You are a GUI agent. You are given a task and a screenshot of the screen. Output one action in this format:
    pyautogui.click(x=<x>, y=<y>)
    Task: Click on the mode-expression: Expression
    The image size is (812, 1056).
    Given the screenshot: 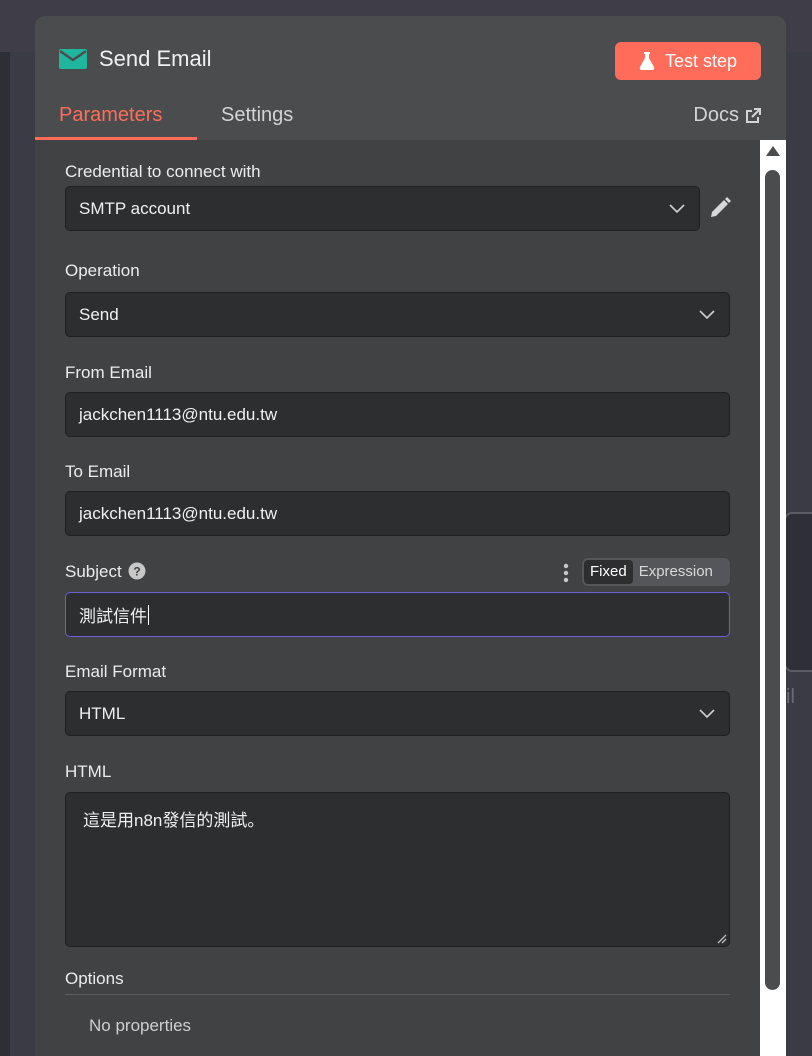 What is the action you would take?
    pyautogui.click(x=676, y=572)
    